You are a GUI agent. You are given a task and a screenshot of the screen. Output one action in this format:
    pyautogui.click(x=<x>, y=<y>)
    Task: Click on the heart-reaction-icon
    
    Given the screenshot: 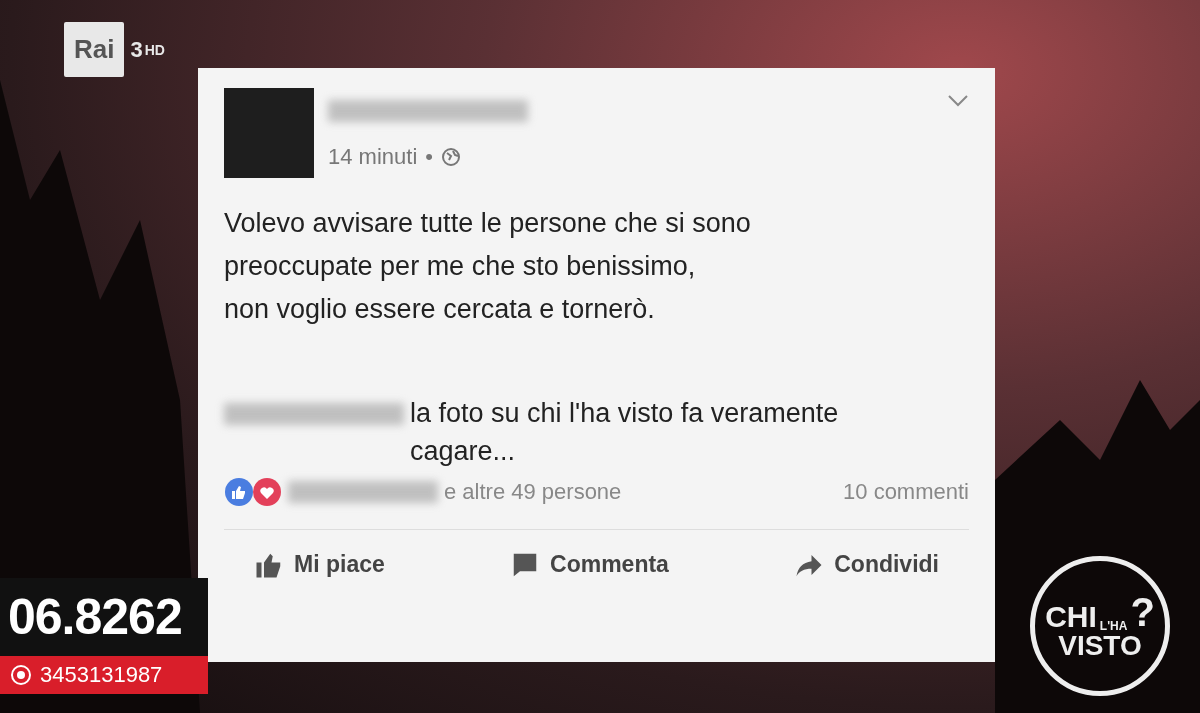 What is the action you would take?
    pyautogui.click(x=267, y=491)
    